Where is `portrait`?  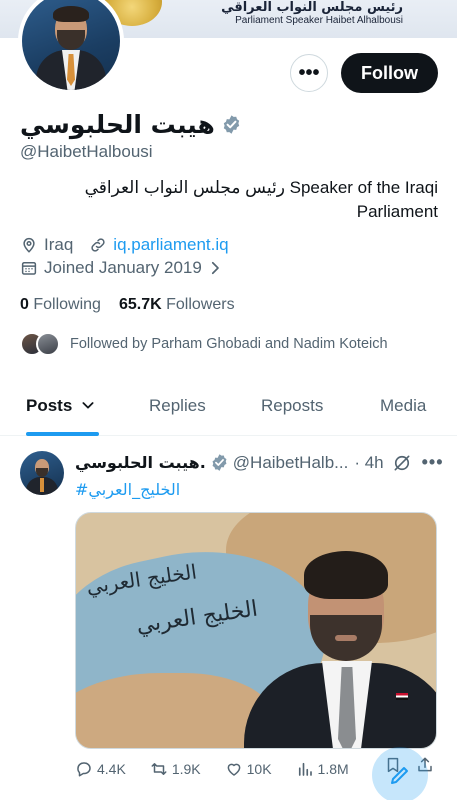
portrait is located at coordinates (335, 645).